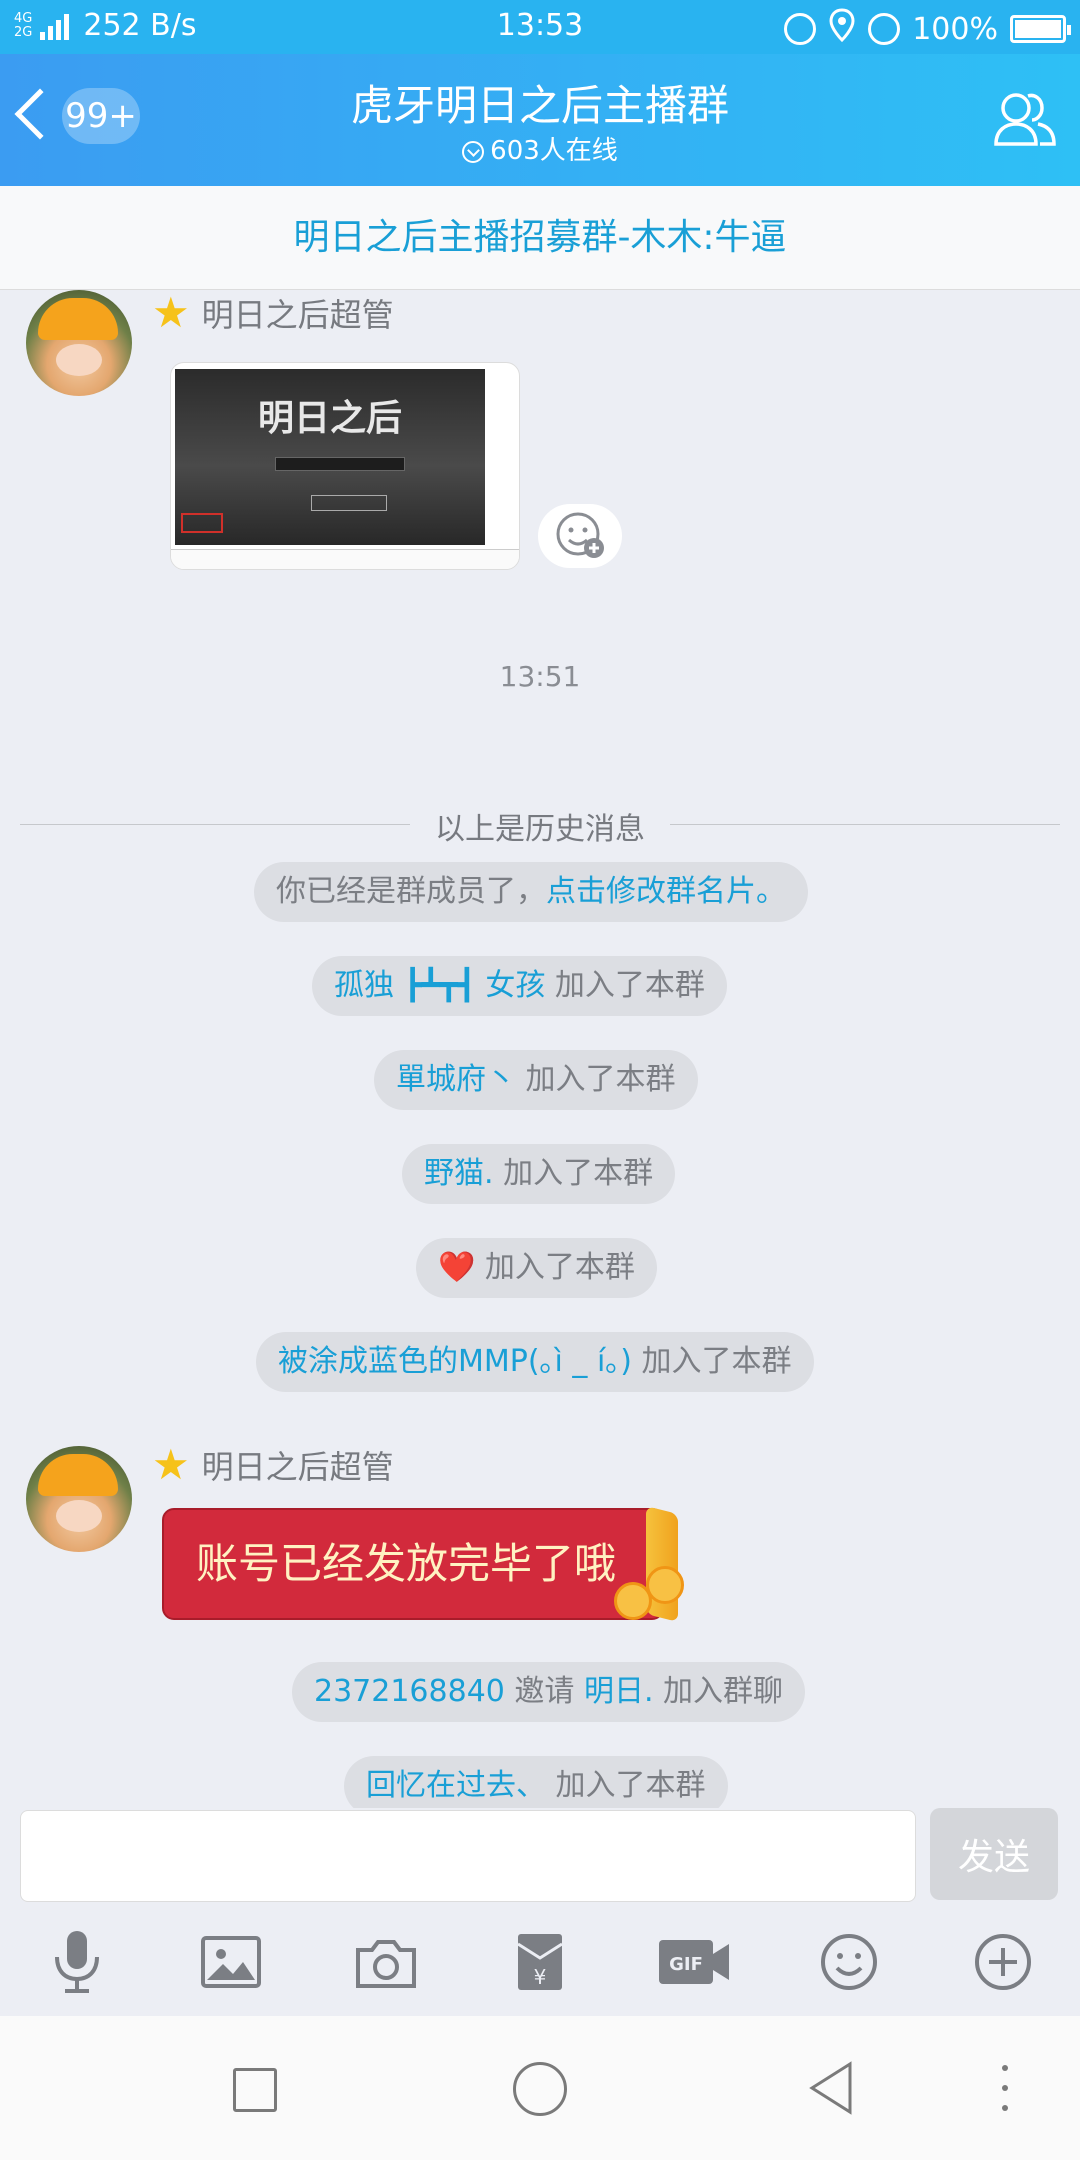 This screenshot has height=2160, width=1080. I want to click on input-toolbar: ¥ GIF, so click(540, 1962).